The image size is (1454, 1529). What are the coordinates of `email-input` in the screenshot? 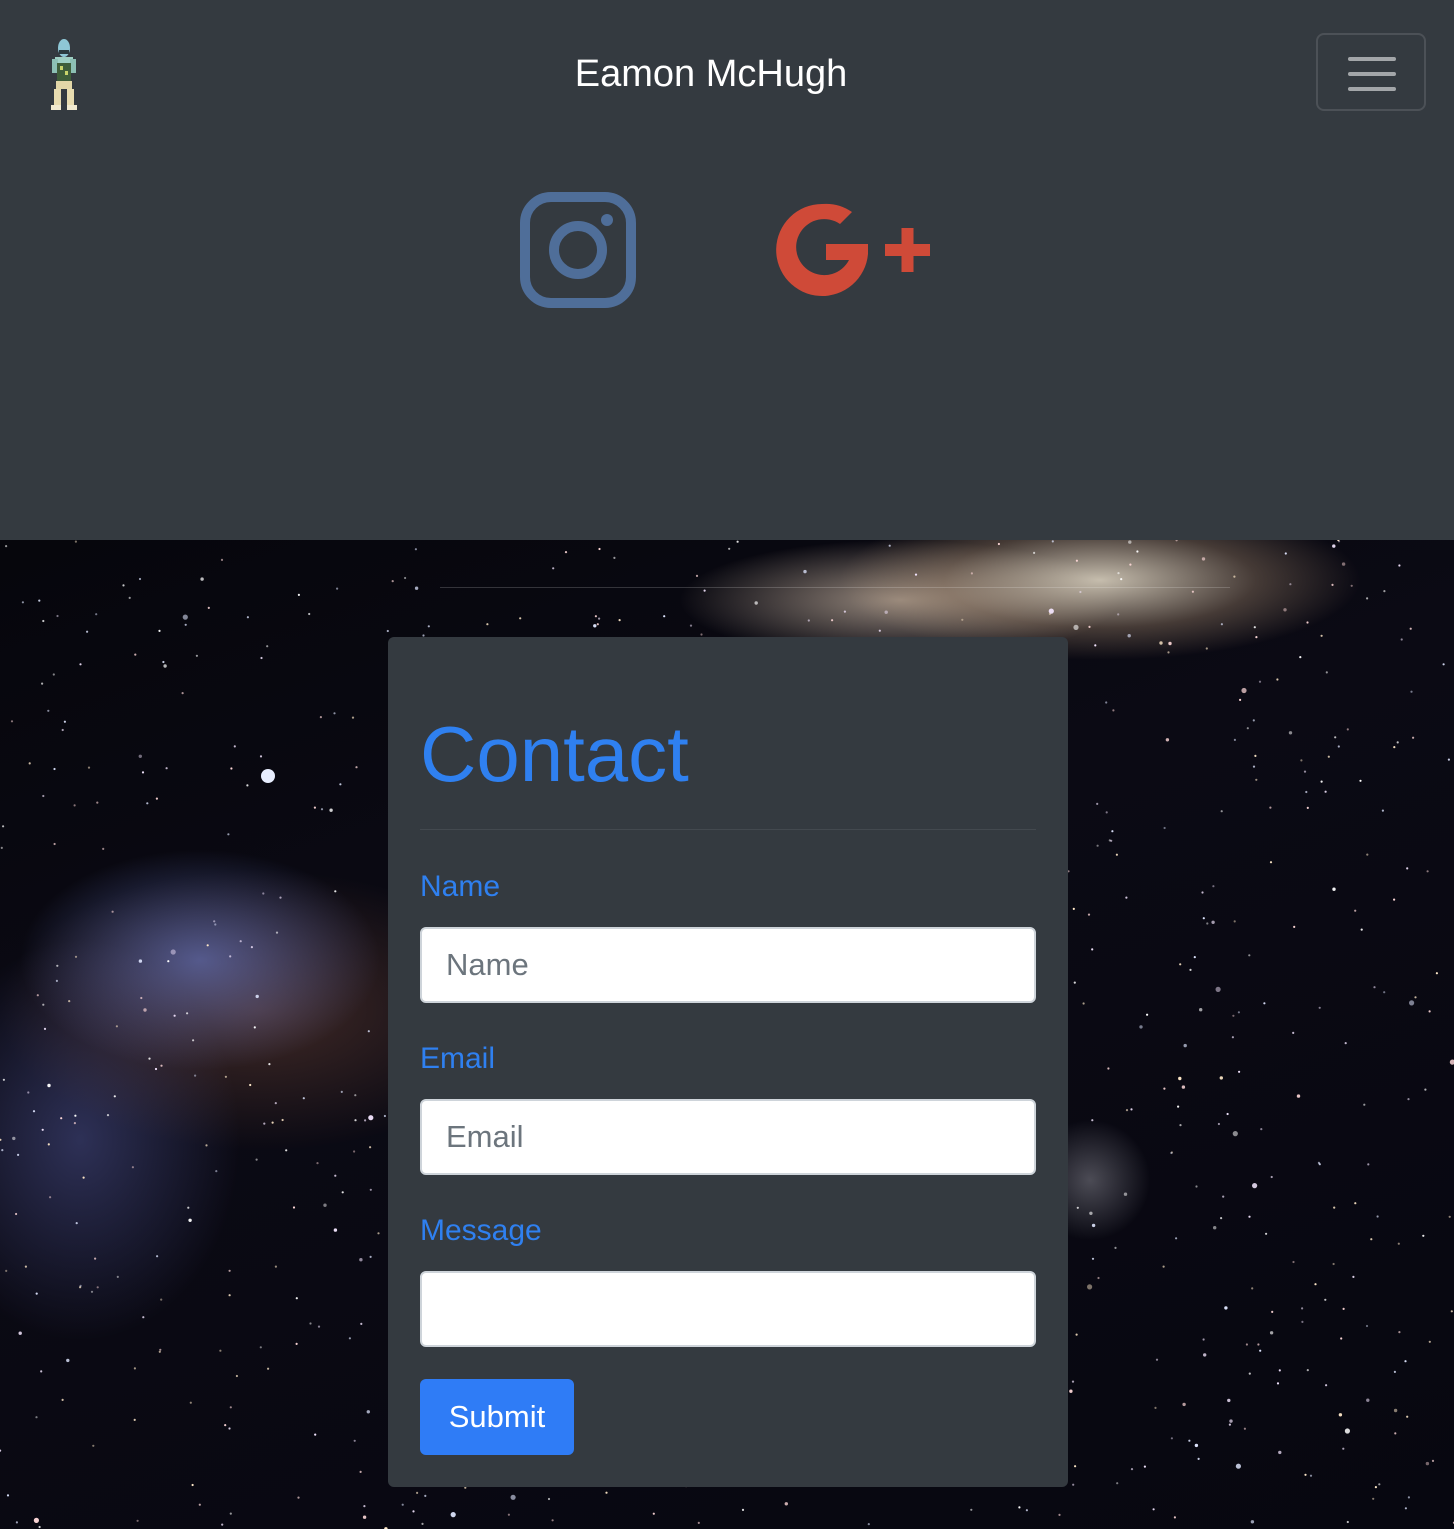 It's located at (728, 1137).